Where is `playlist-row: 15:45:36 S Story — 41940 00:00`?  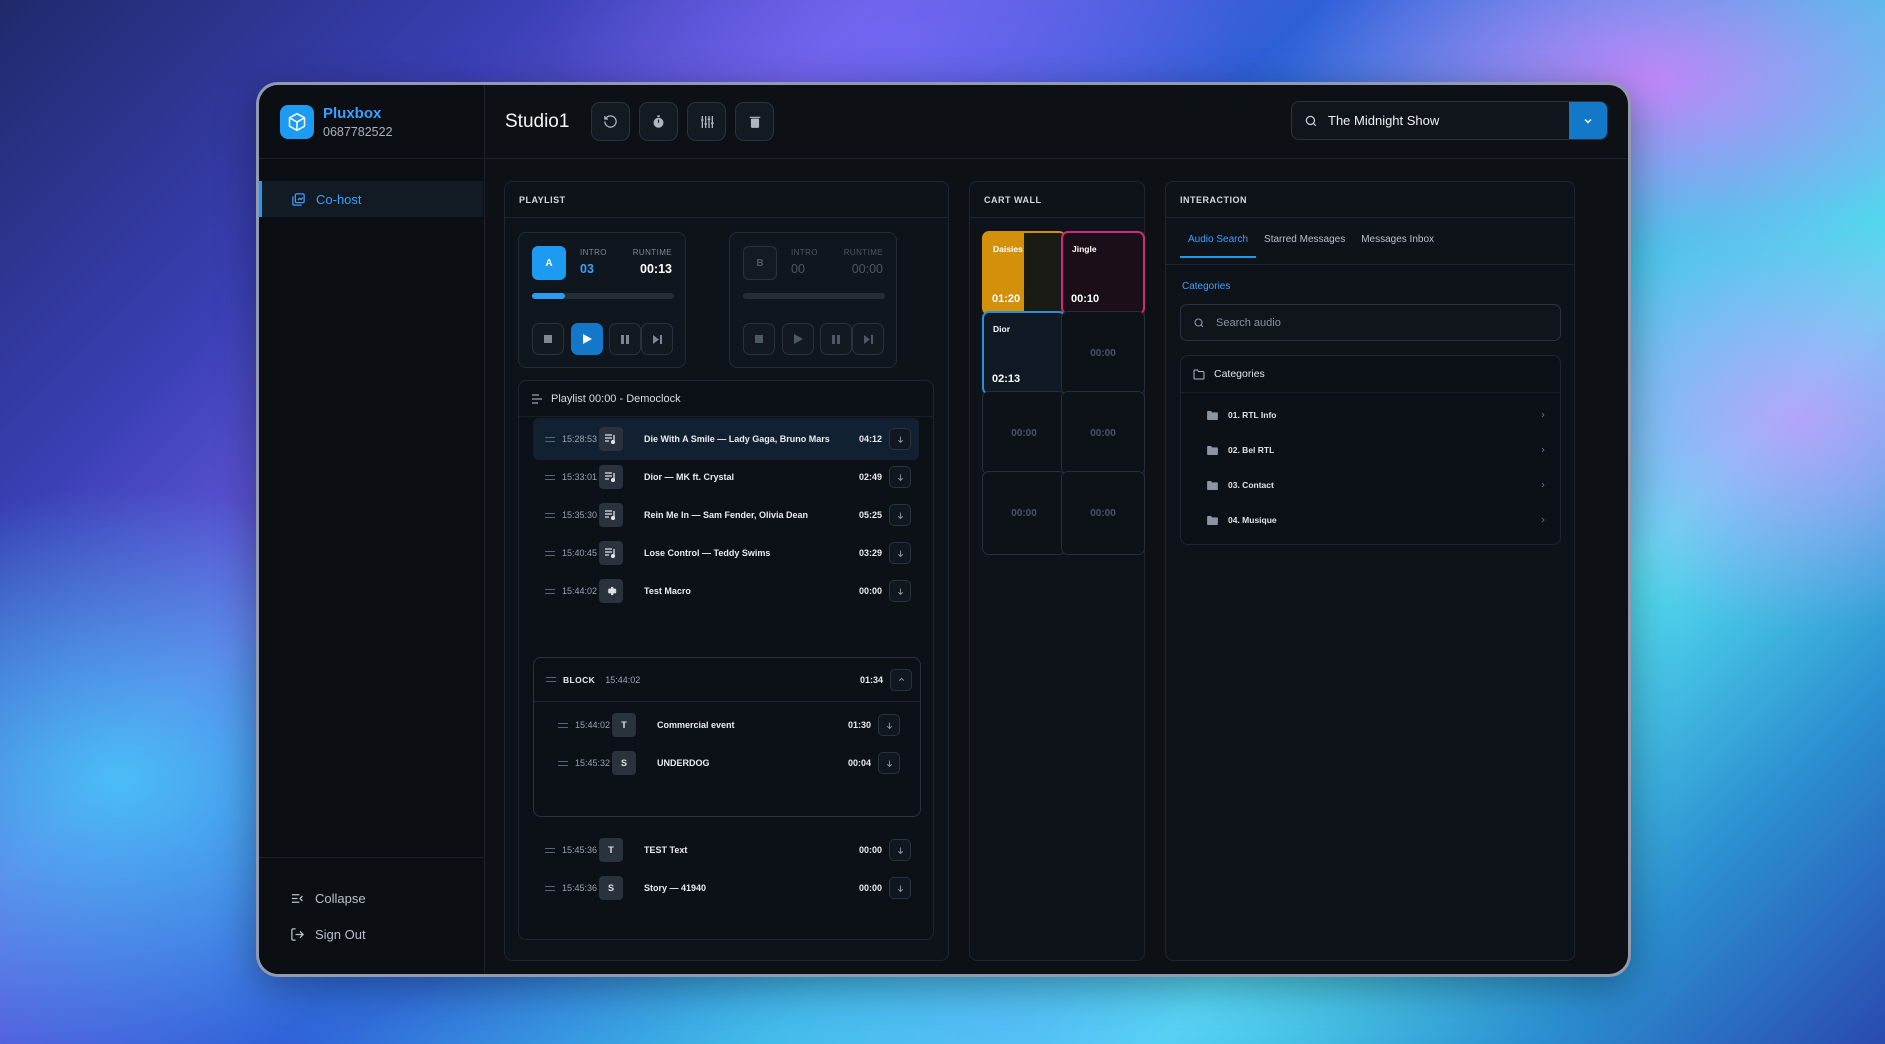
playlist-row: 15:45:36 S Story — 41940 00:00 is located at coordinates (726, 888).